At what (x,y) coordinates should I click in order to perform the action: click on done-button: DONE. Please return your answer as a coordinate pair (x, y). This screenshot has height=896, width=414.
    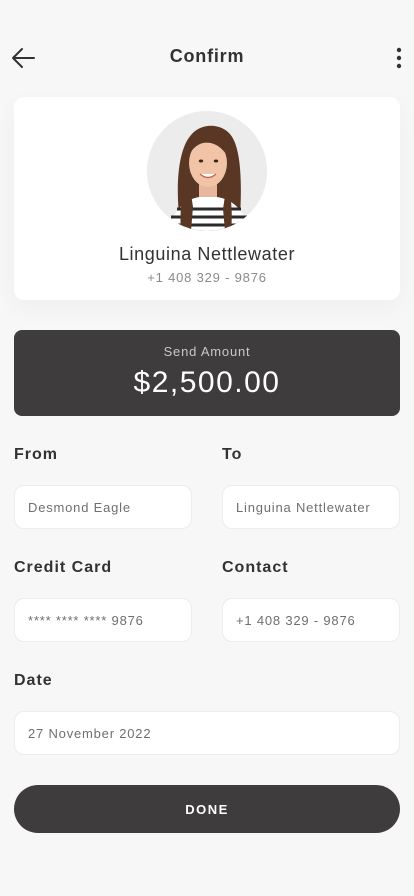
    Looking at the image, I should click on (207, 809).